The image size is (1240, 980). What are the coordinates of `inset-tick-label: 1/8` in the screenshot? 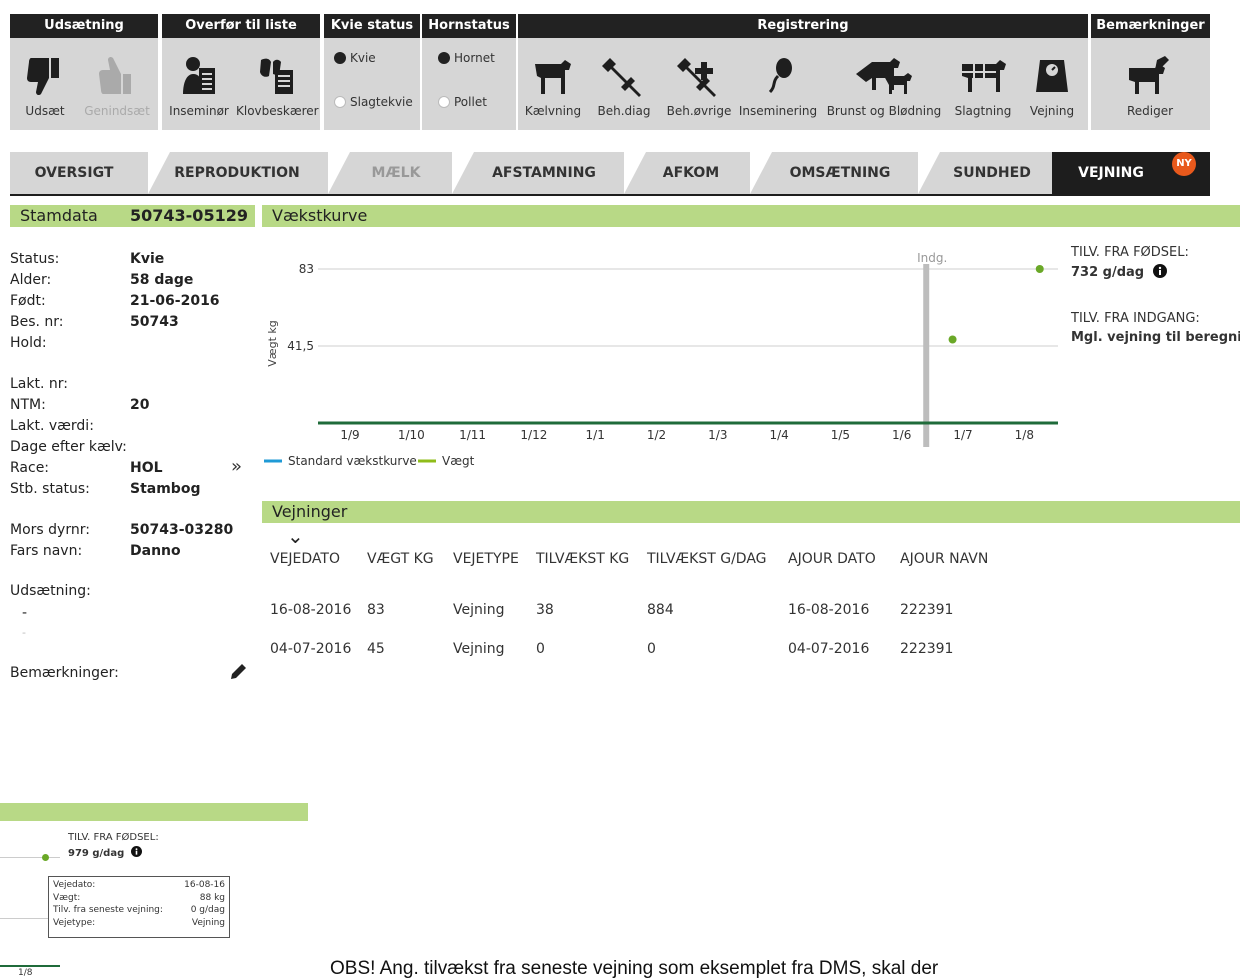 It's located at (25, 973).